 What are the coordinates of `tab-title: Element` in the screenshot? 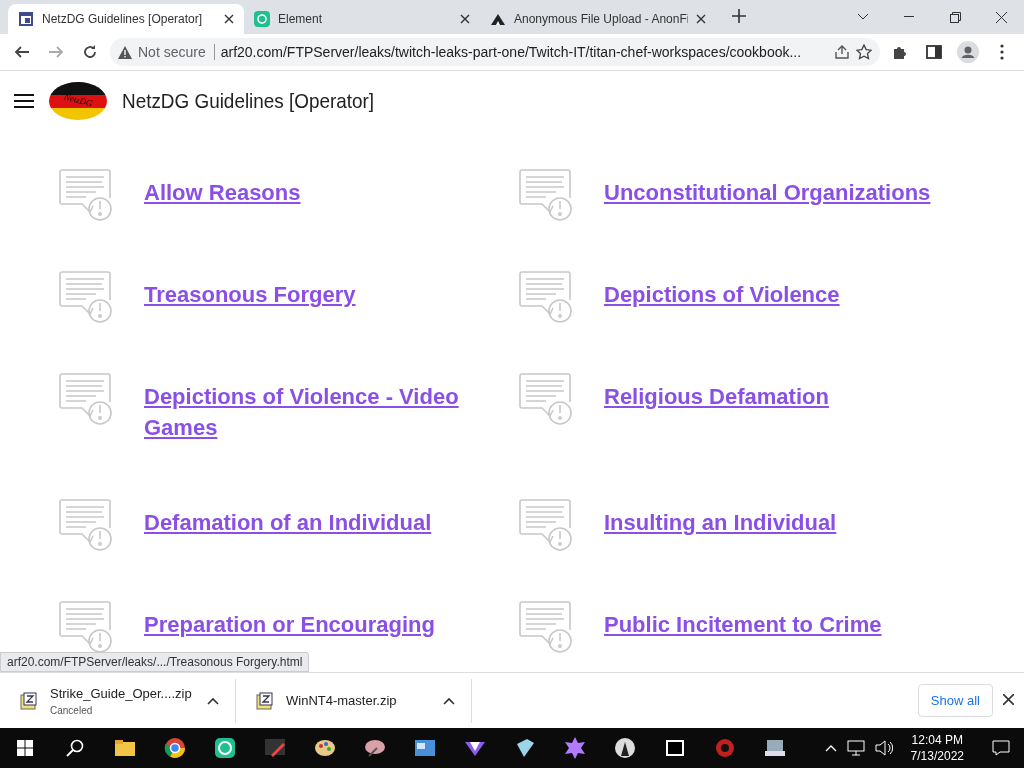 It's located at (301, 19).